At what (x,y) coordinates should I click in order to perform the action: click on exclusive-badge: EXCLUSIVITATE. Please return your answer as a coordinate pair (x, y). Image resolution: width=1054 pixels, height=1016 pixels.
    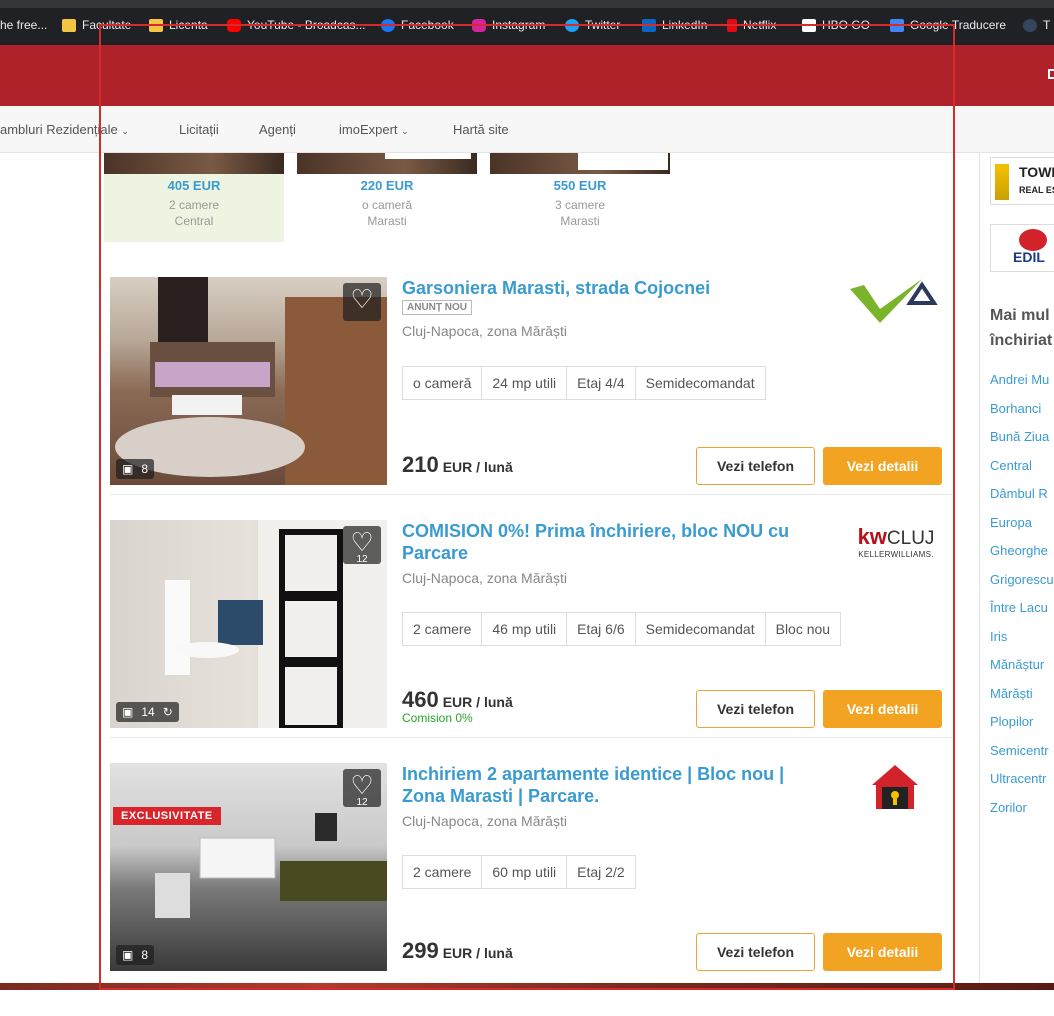
    Looking at the image, I should click on (167, 816).